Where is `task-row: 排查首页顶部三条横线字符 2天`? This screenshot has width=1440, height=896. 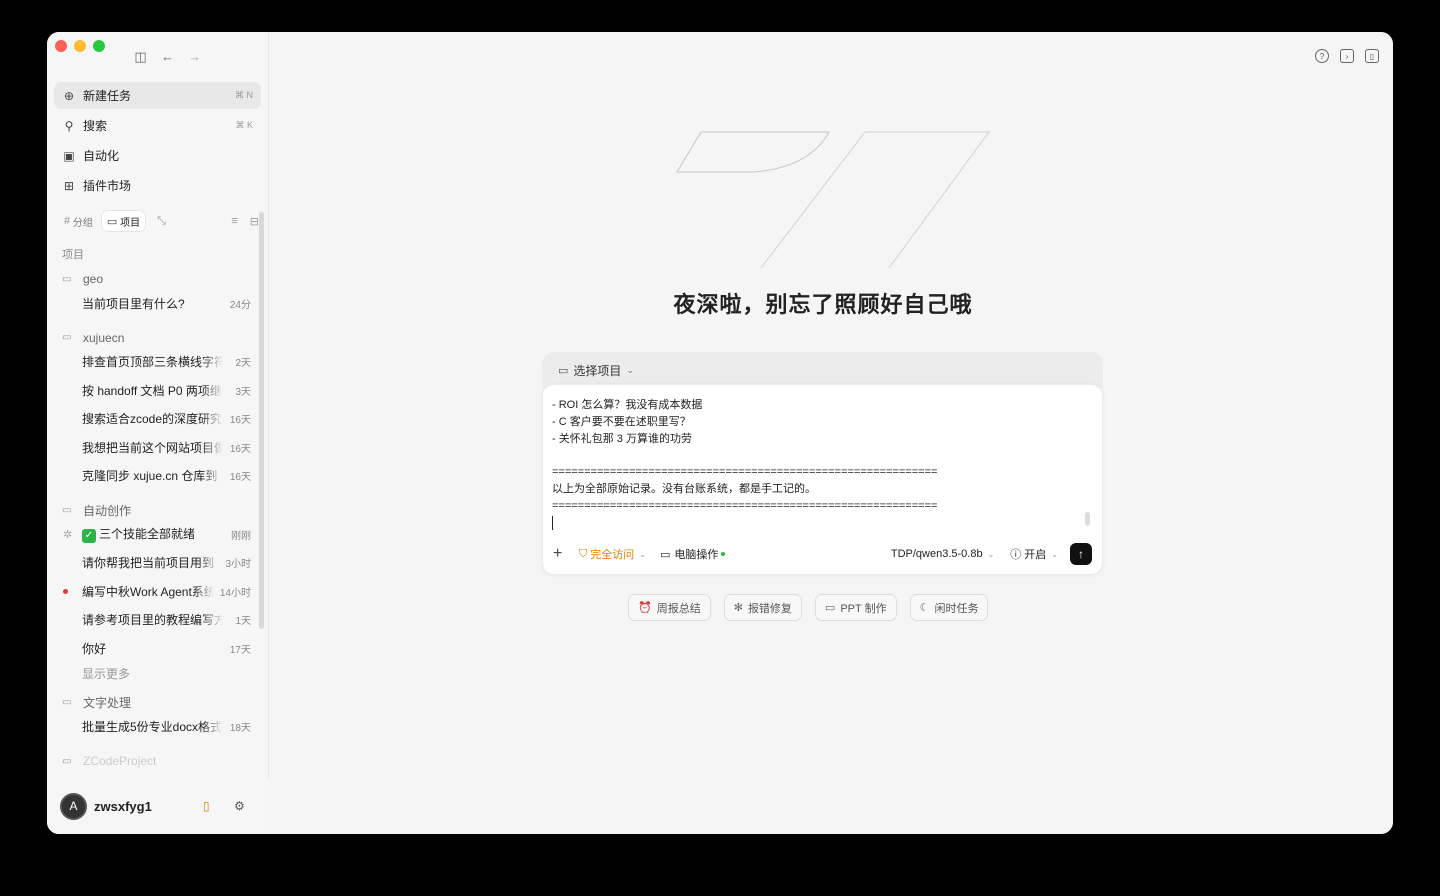 task-row: 排查首页顶部三条横线字符 2天 is located at coordinates (155, 362).